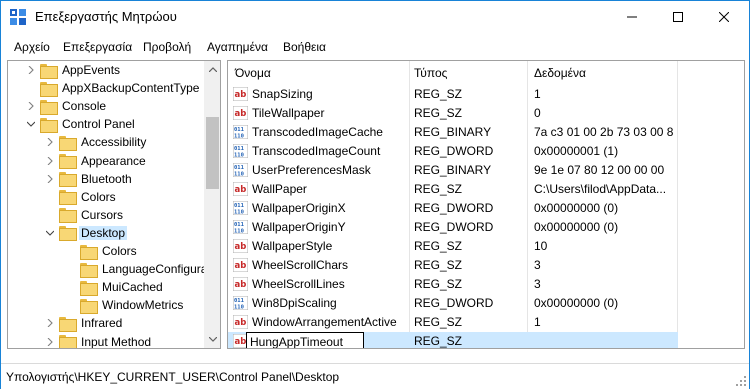 Image resolution: width=750 pixels, height=389 pixels. I want to click on value-name: WheelScrollLines, so click(298, 284).